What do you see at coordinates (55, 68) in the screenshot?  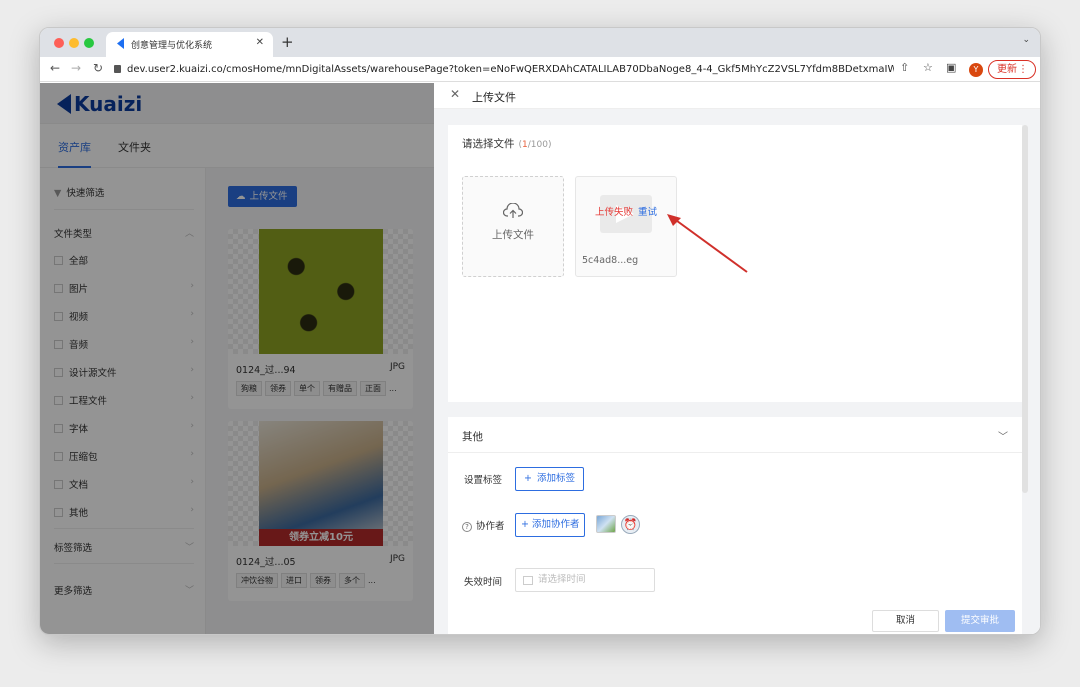 I see `back-icon: ←` at bounding box center [55, 68].